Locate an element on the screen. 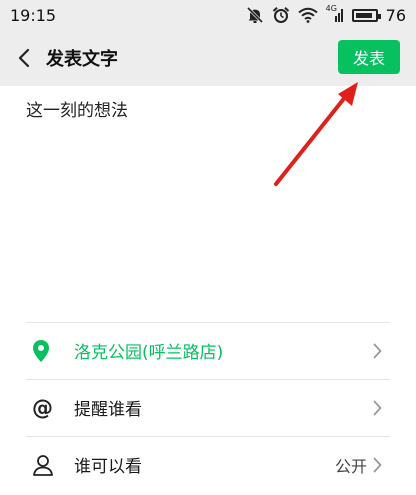 The width and height of the screenshot is (416, 495). status-icons: 4G 76 is located at coordinates (326, 14).